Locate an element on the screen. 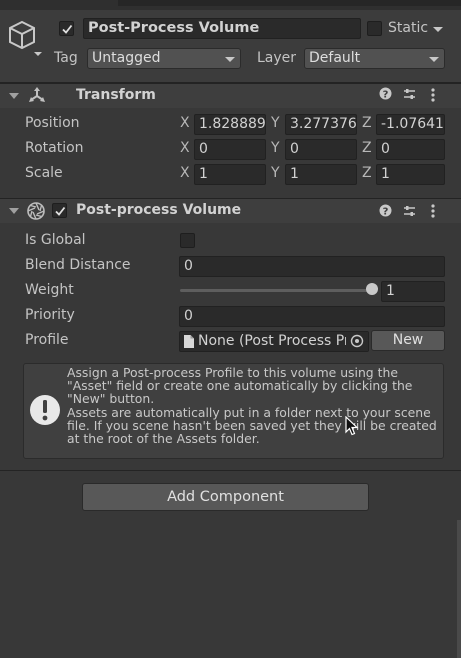 This screenshot has width=461, height=658. profile-value: None (Post Process Profile) is located at coordinates (283, 341).